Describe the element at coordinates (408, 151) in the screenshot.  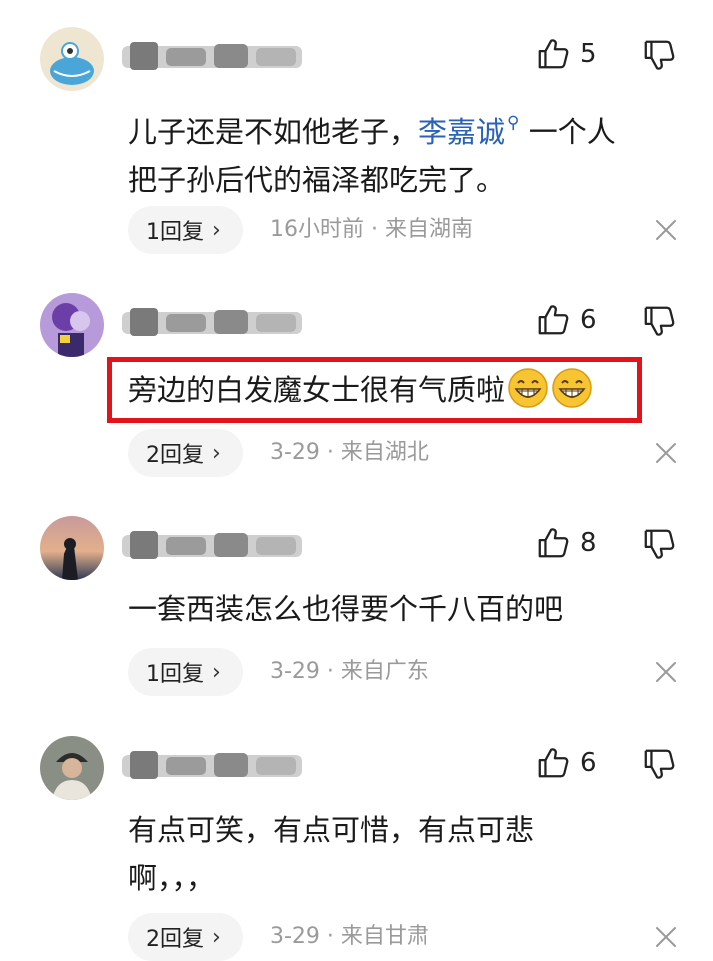
I see `comment-text: 儿子还是不如他老子，李嘉诚 ⚲ 一个人 把子孙后代的福泽都吃完了。` at that location.